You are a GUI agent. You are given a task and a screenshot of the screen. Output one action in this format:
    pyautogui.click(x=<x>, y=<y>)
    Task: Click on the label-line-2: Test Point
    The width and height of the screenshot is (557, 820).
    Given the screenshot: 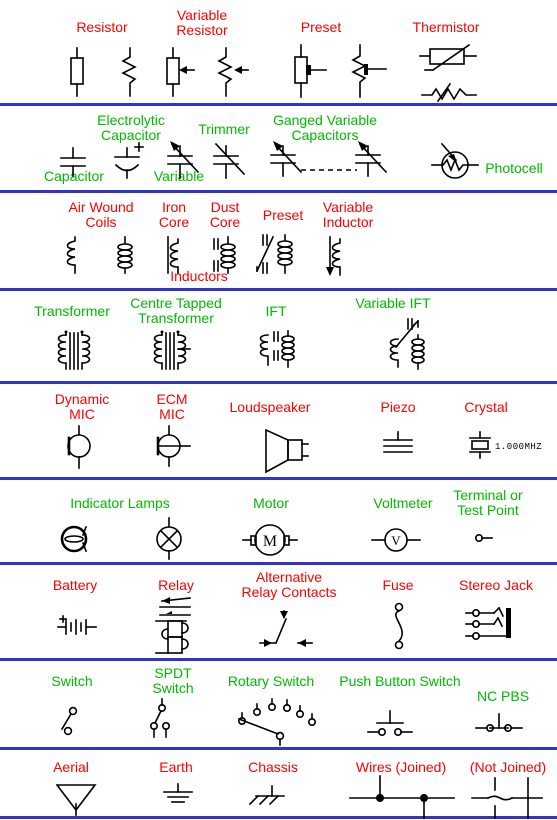 What is the action you would take?
    pyautogui.click(x=488, y=510)
    